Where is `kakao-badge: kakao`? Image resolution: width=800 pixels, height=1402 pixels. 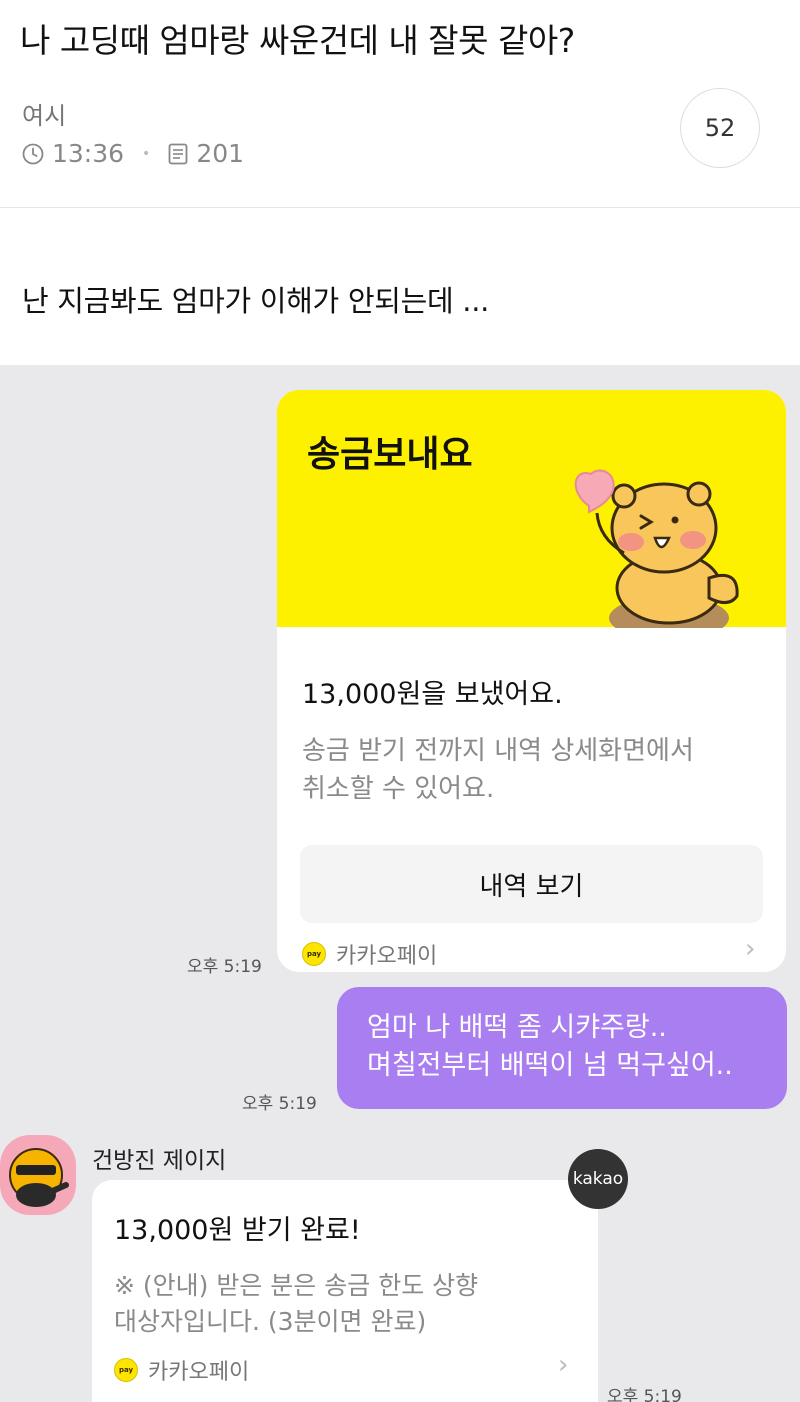 kakao-badge: kakao is located at coordinates (598, 1179).